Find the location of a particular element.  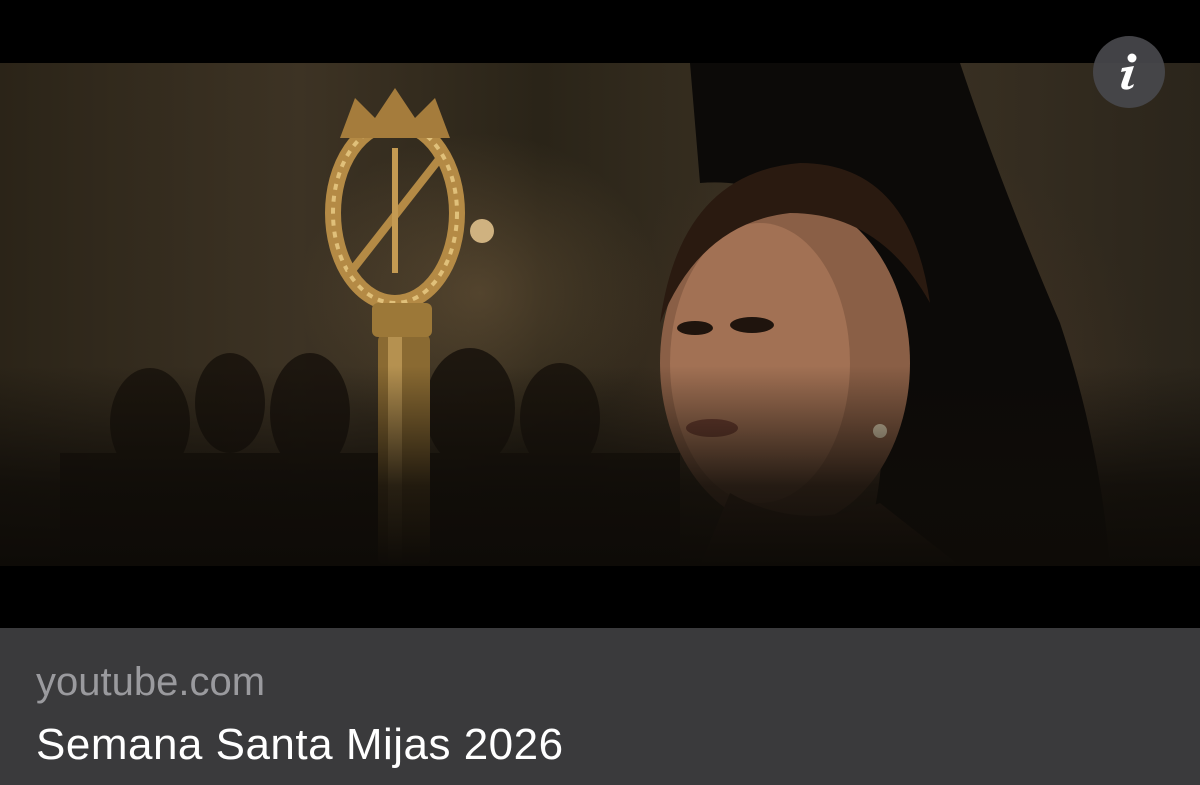

info-button is located at coordinates (1129, 72).